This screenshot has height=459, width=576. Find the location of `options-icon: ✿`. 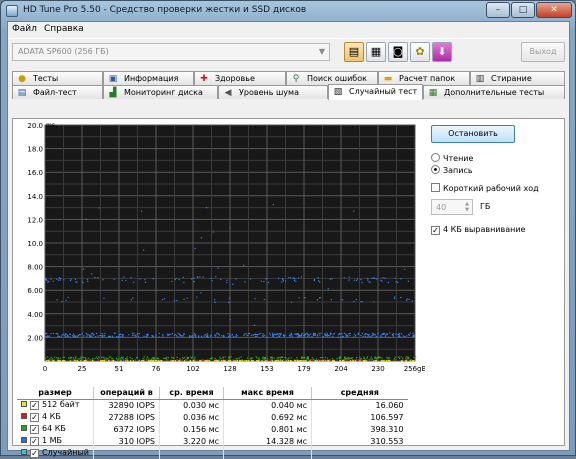

options-icon: ✿ is located at coordinates (420, 52).